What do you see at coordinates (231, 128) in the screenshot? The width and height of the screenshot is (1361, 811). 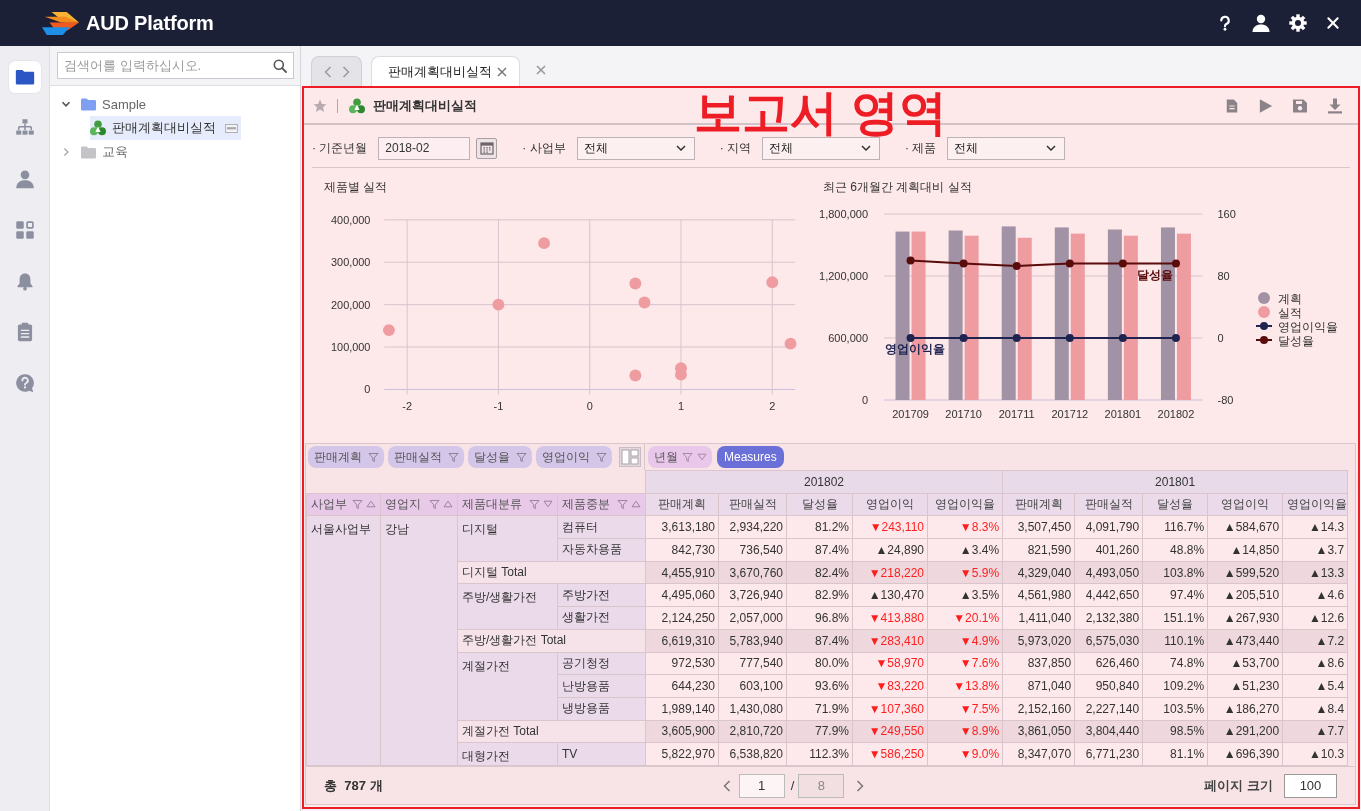 I see `window-icon` at bounding box center [231, 128].